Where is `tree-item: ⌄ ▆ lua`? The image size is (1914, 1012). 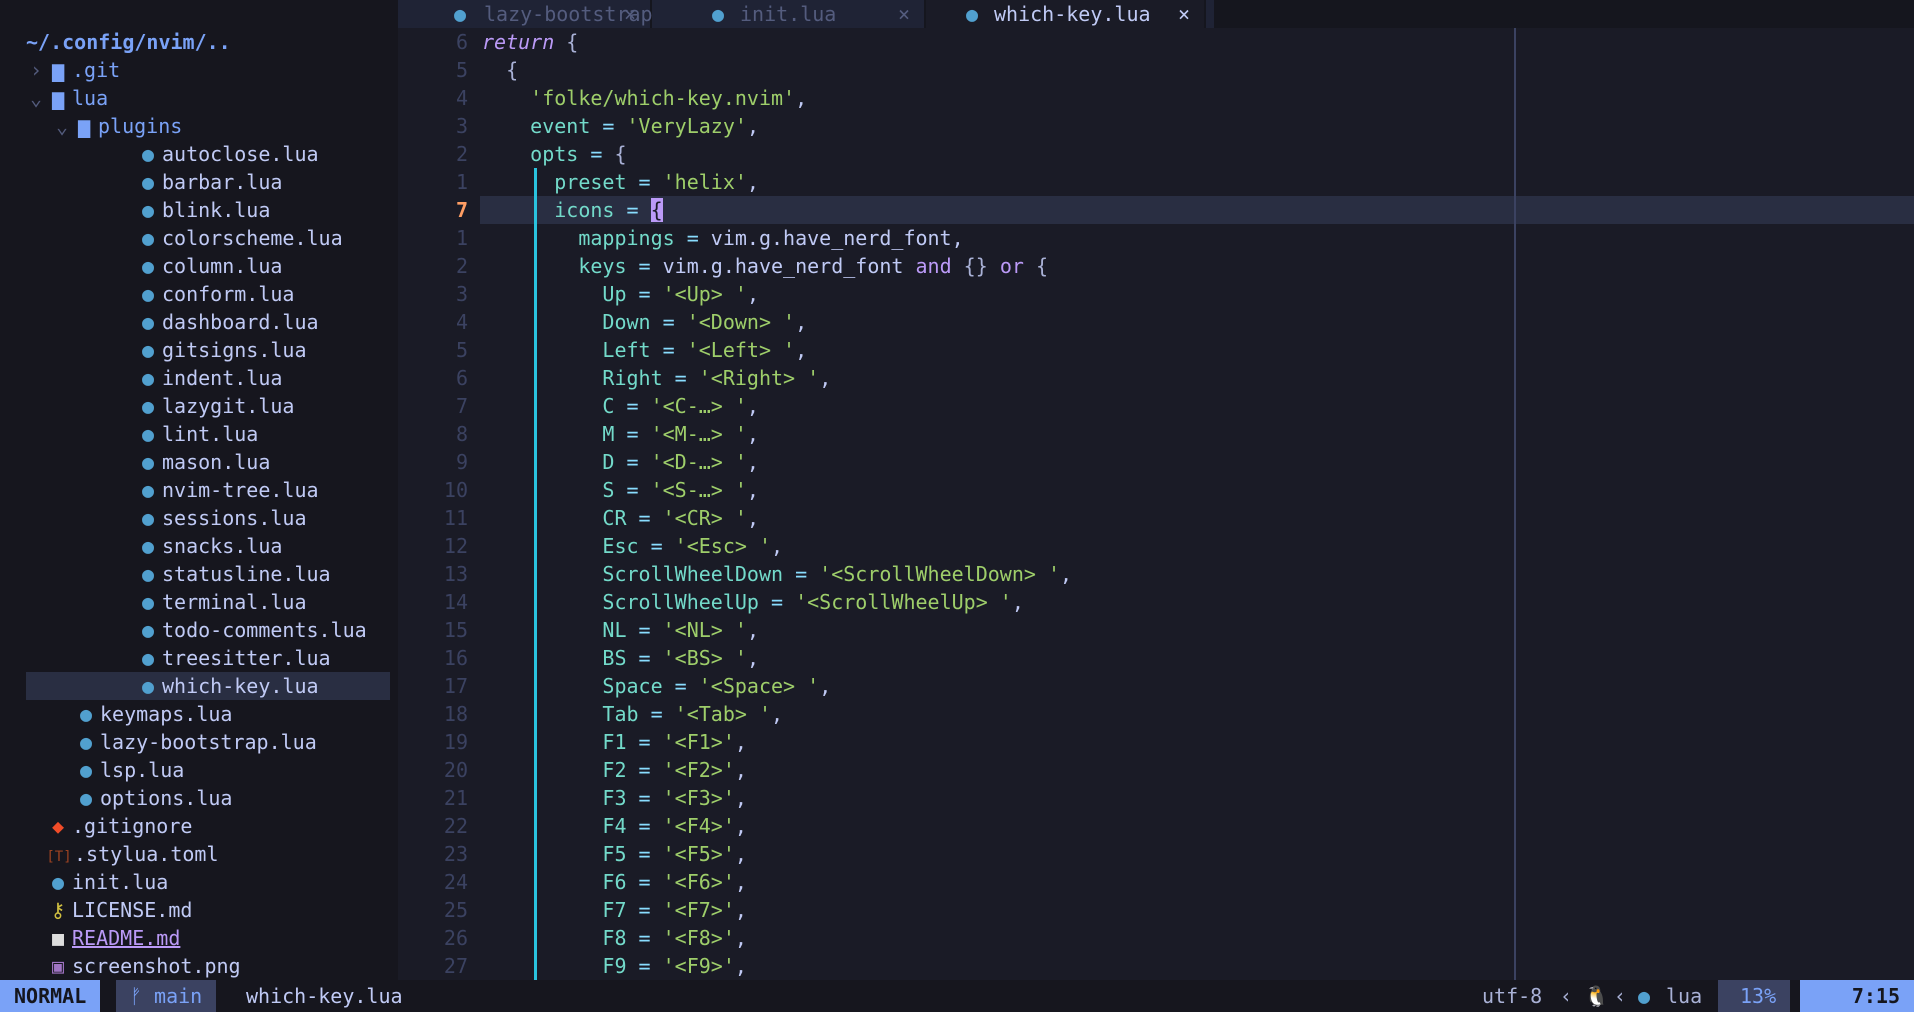
tree-item: ⌄ ▆ lua is located at coordinates (67, 98).